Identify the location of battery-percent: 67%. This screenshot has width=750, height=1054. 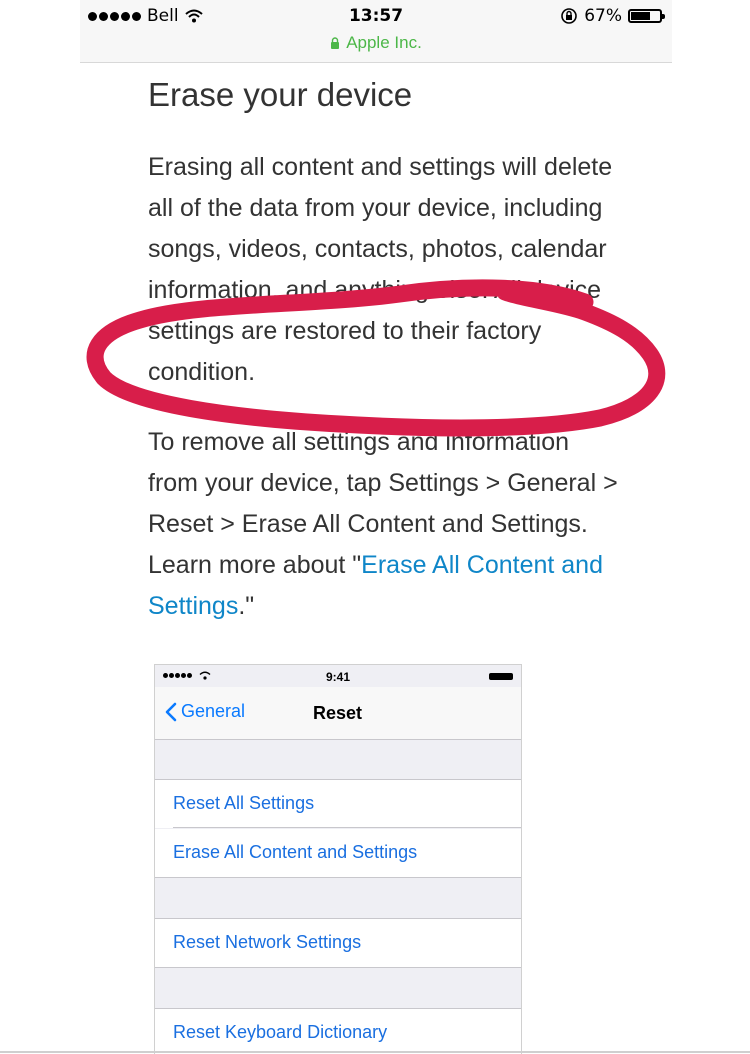
(603, 16).